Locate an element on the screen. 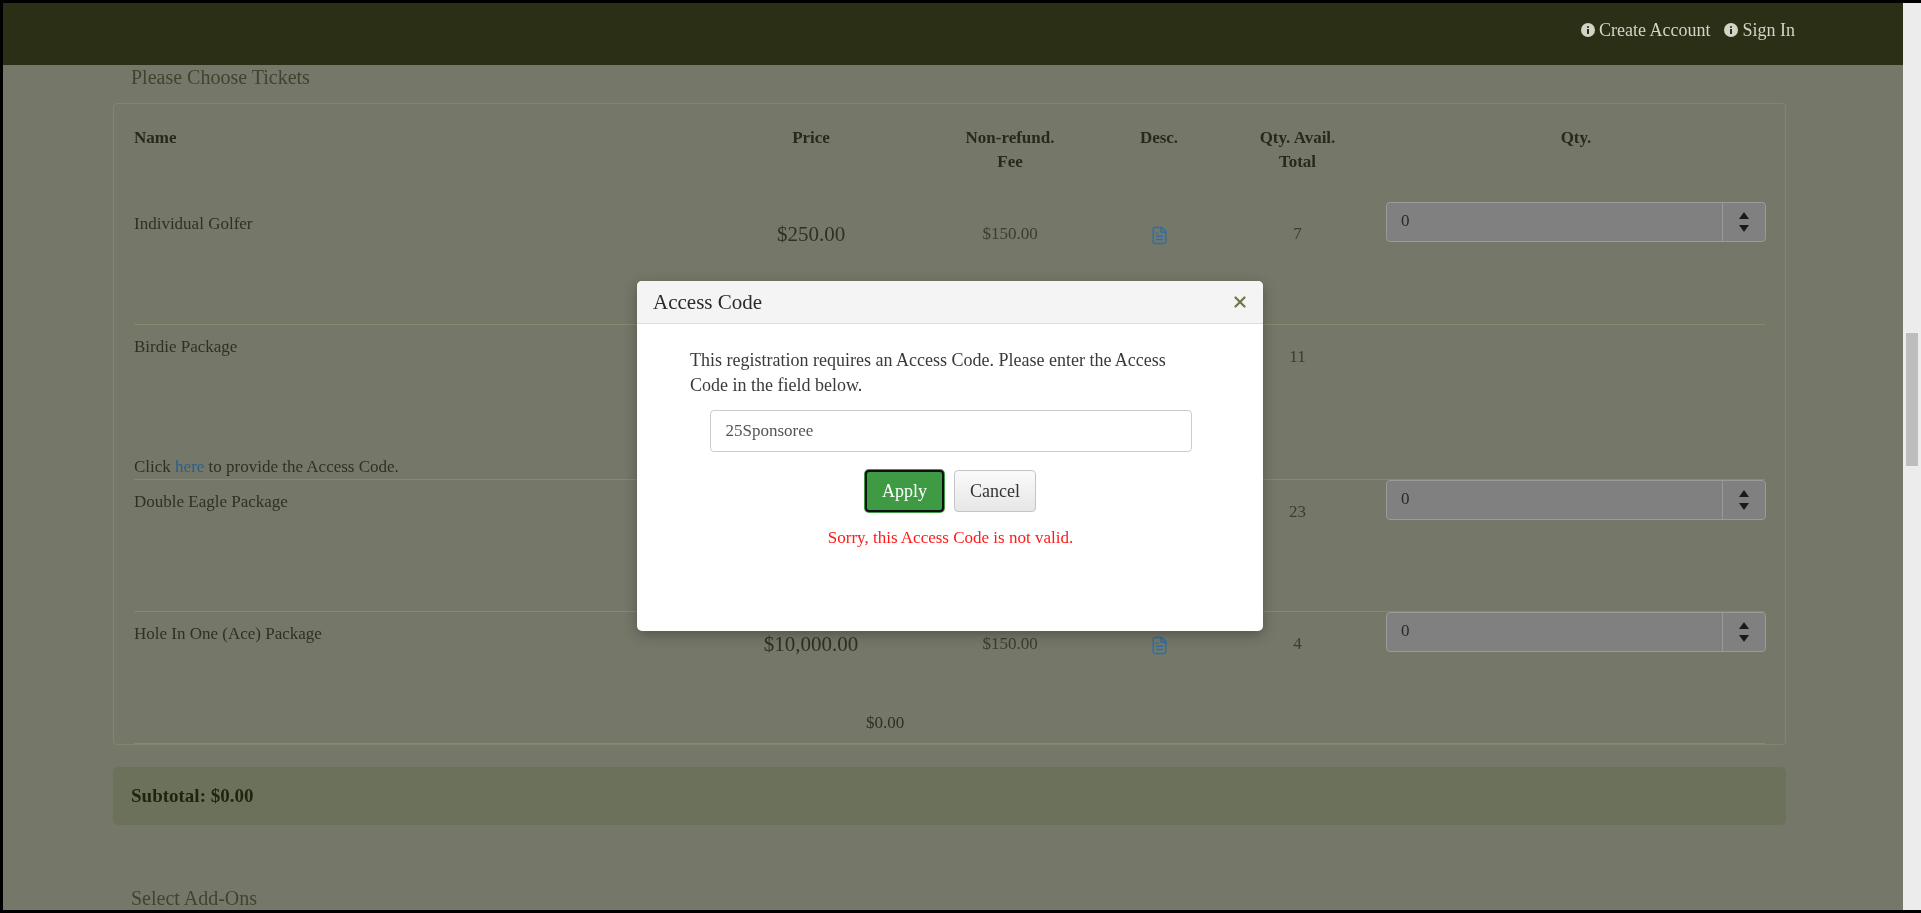  access-code-field: 25Sponsoree is located at coordinates (950, 431).